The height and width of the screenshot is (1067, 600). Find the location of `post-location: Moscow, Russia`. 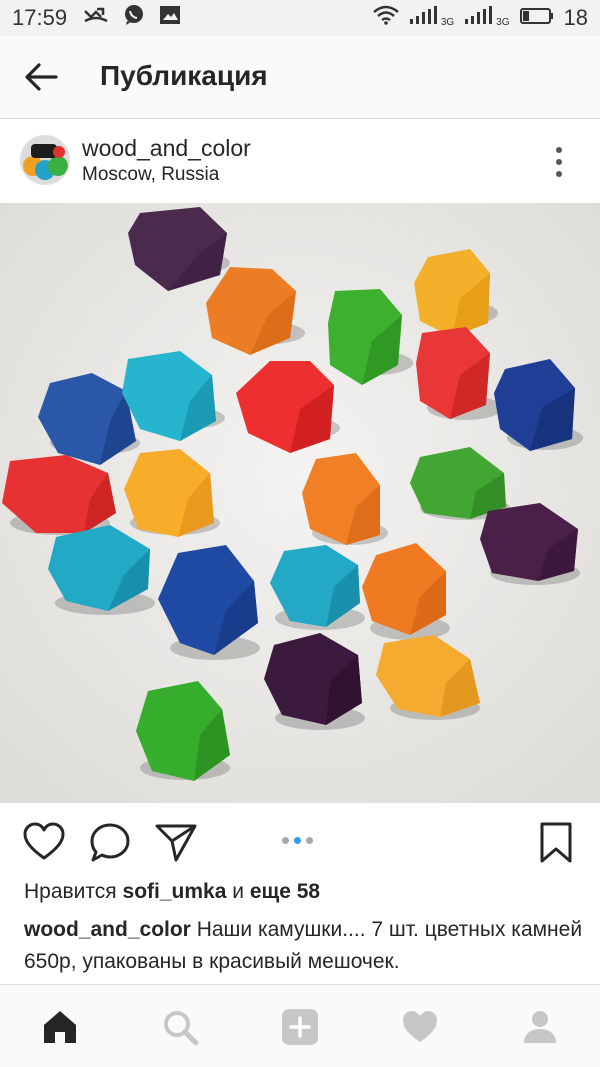

post-location: Moscow, Russia is located at coordinates (150, 175).